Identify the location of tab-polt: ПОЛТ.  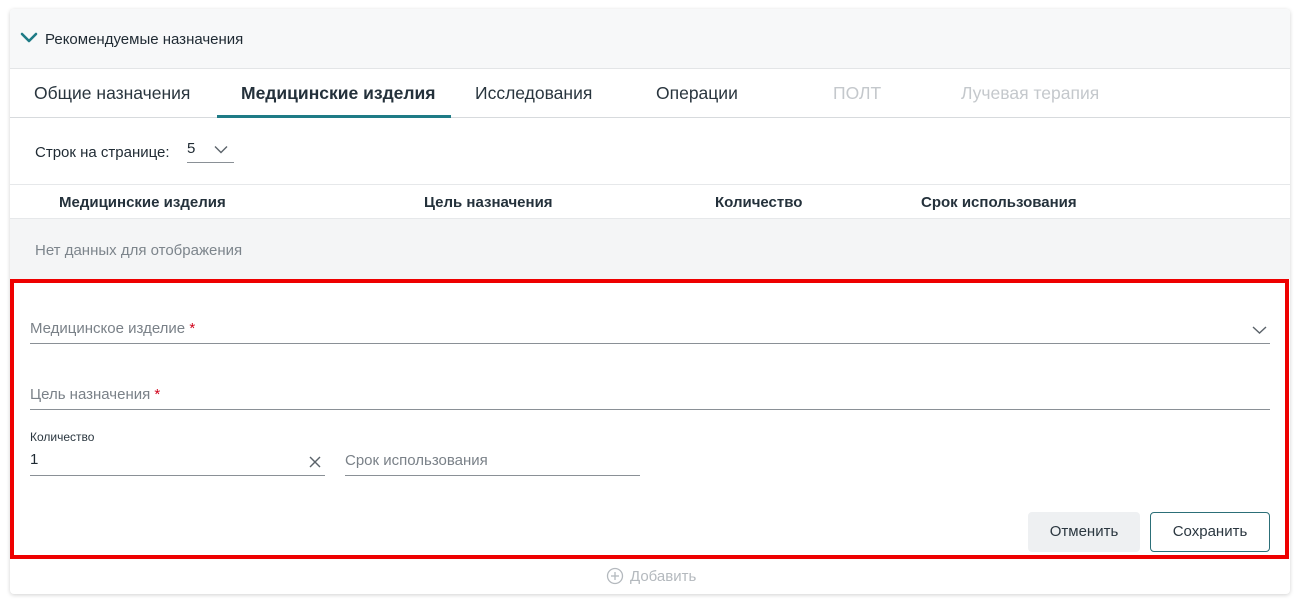
(857, 93).